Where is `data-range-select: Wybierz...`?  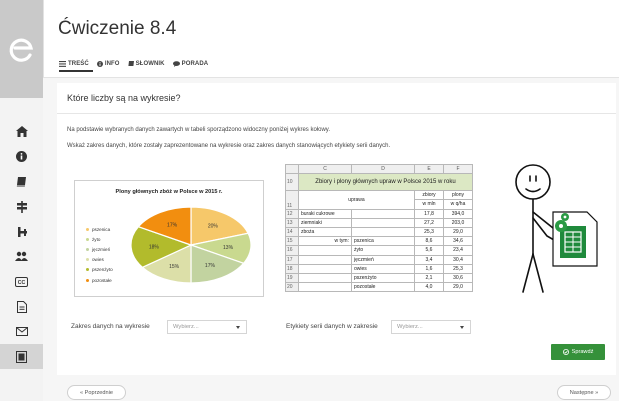 data-range-select: Wybierz... is located at coordinates (207, 327).